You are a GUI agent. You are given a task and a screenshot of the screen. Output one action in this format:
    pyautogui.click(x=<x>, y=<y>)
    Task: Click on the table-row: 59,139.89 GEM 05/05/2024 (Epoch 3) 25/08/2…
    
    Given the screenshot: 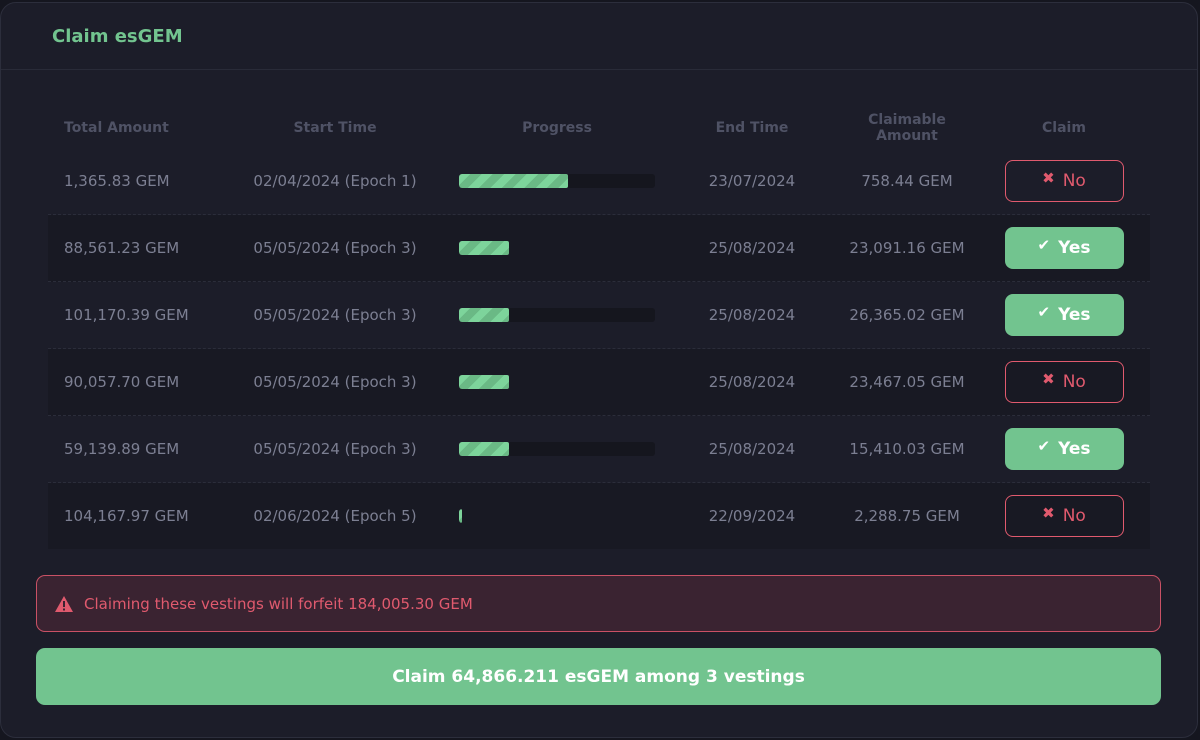 What is the action you would take?
    pyautogui.click(x=599, y=449)
    